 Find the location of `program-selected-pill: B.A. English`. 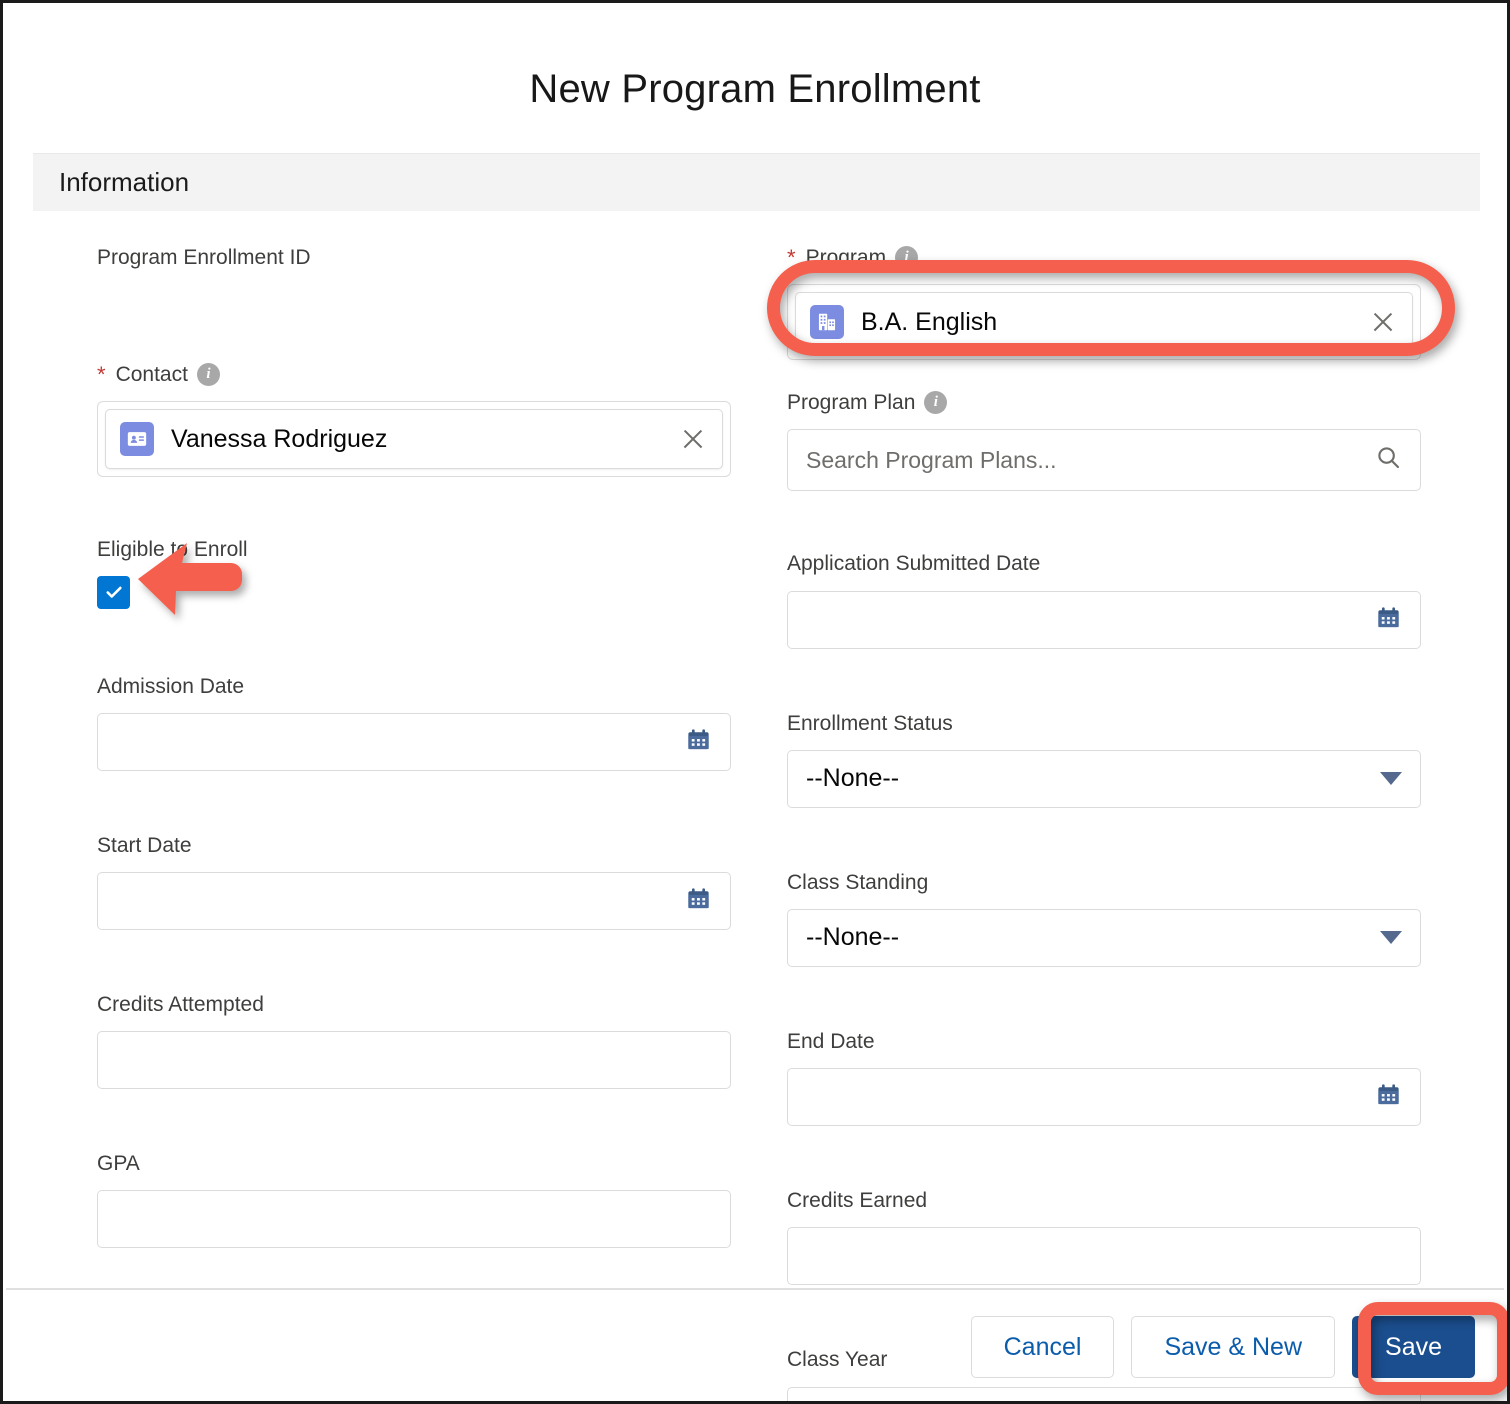

program-selected-pill: B.A. English is located at coordinates (1104, 322).